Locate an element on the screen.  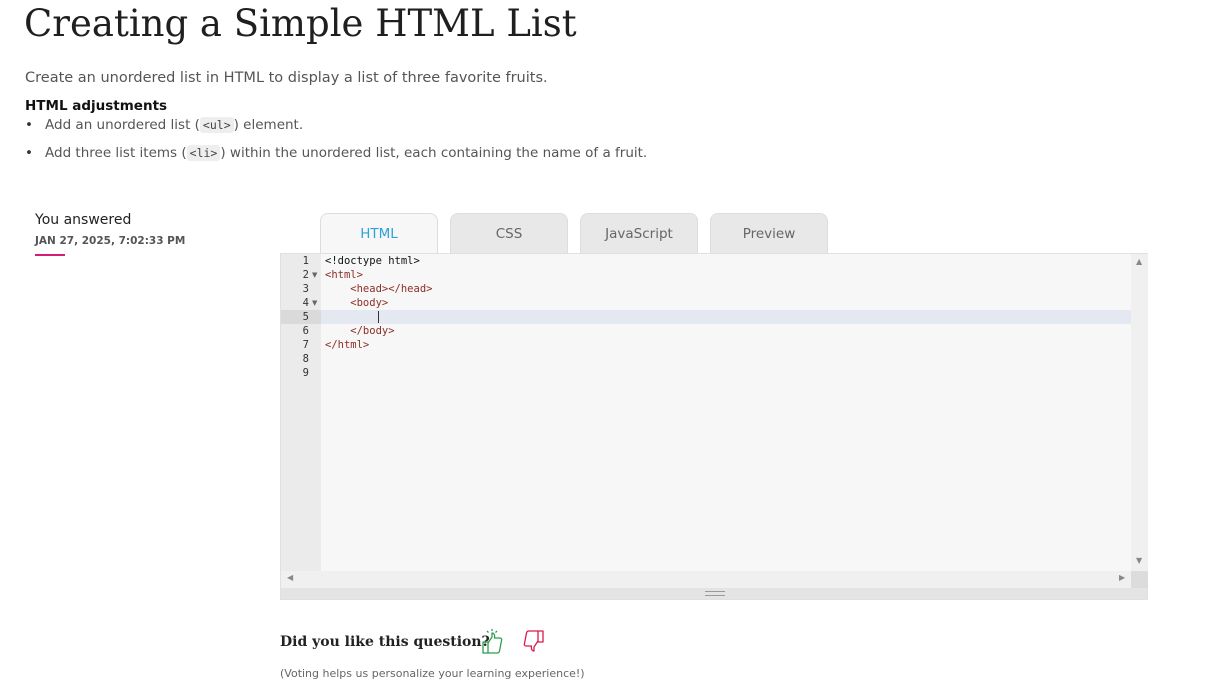
adjustment-item: • Add an unordered list (<ul>) element. is located at coordinates (164, 125).